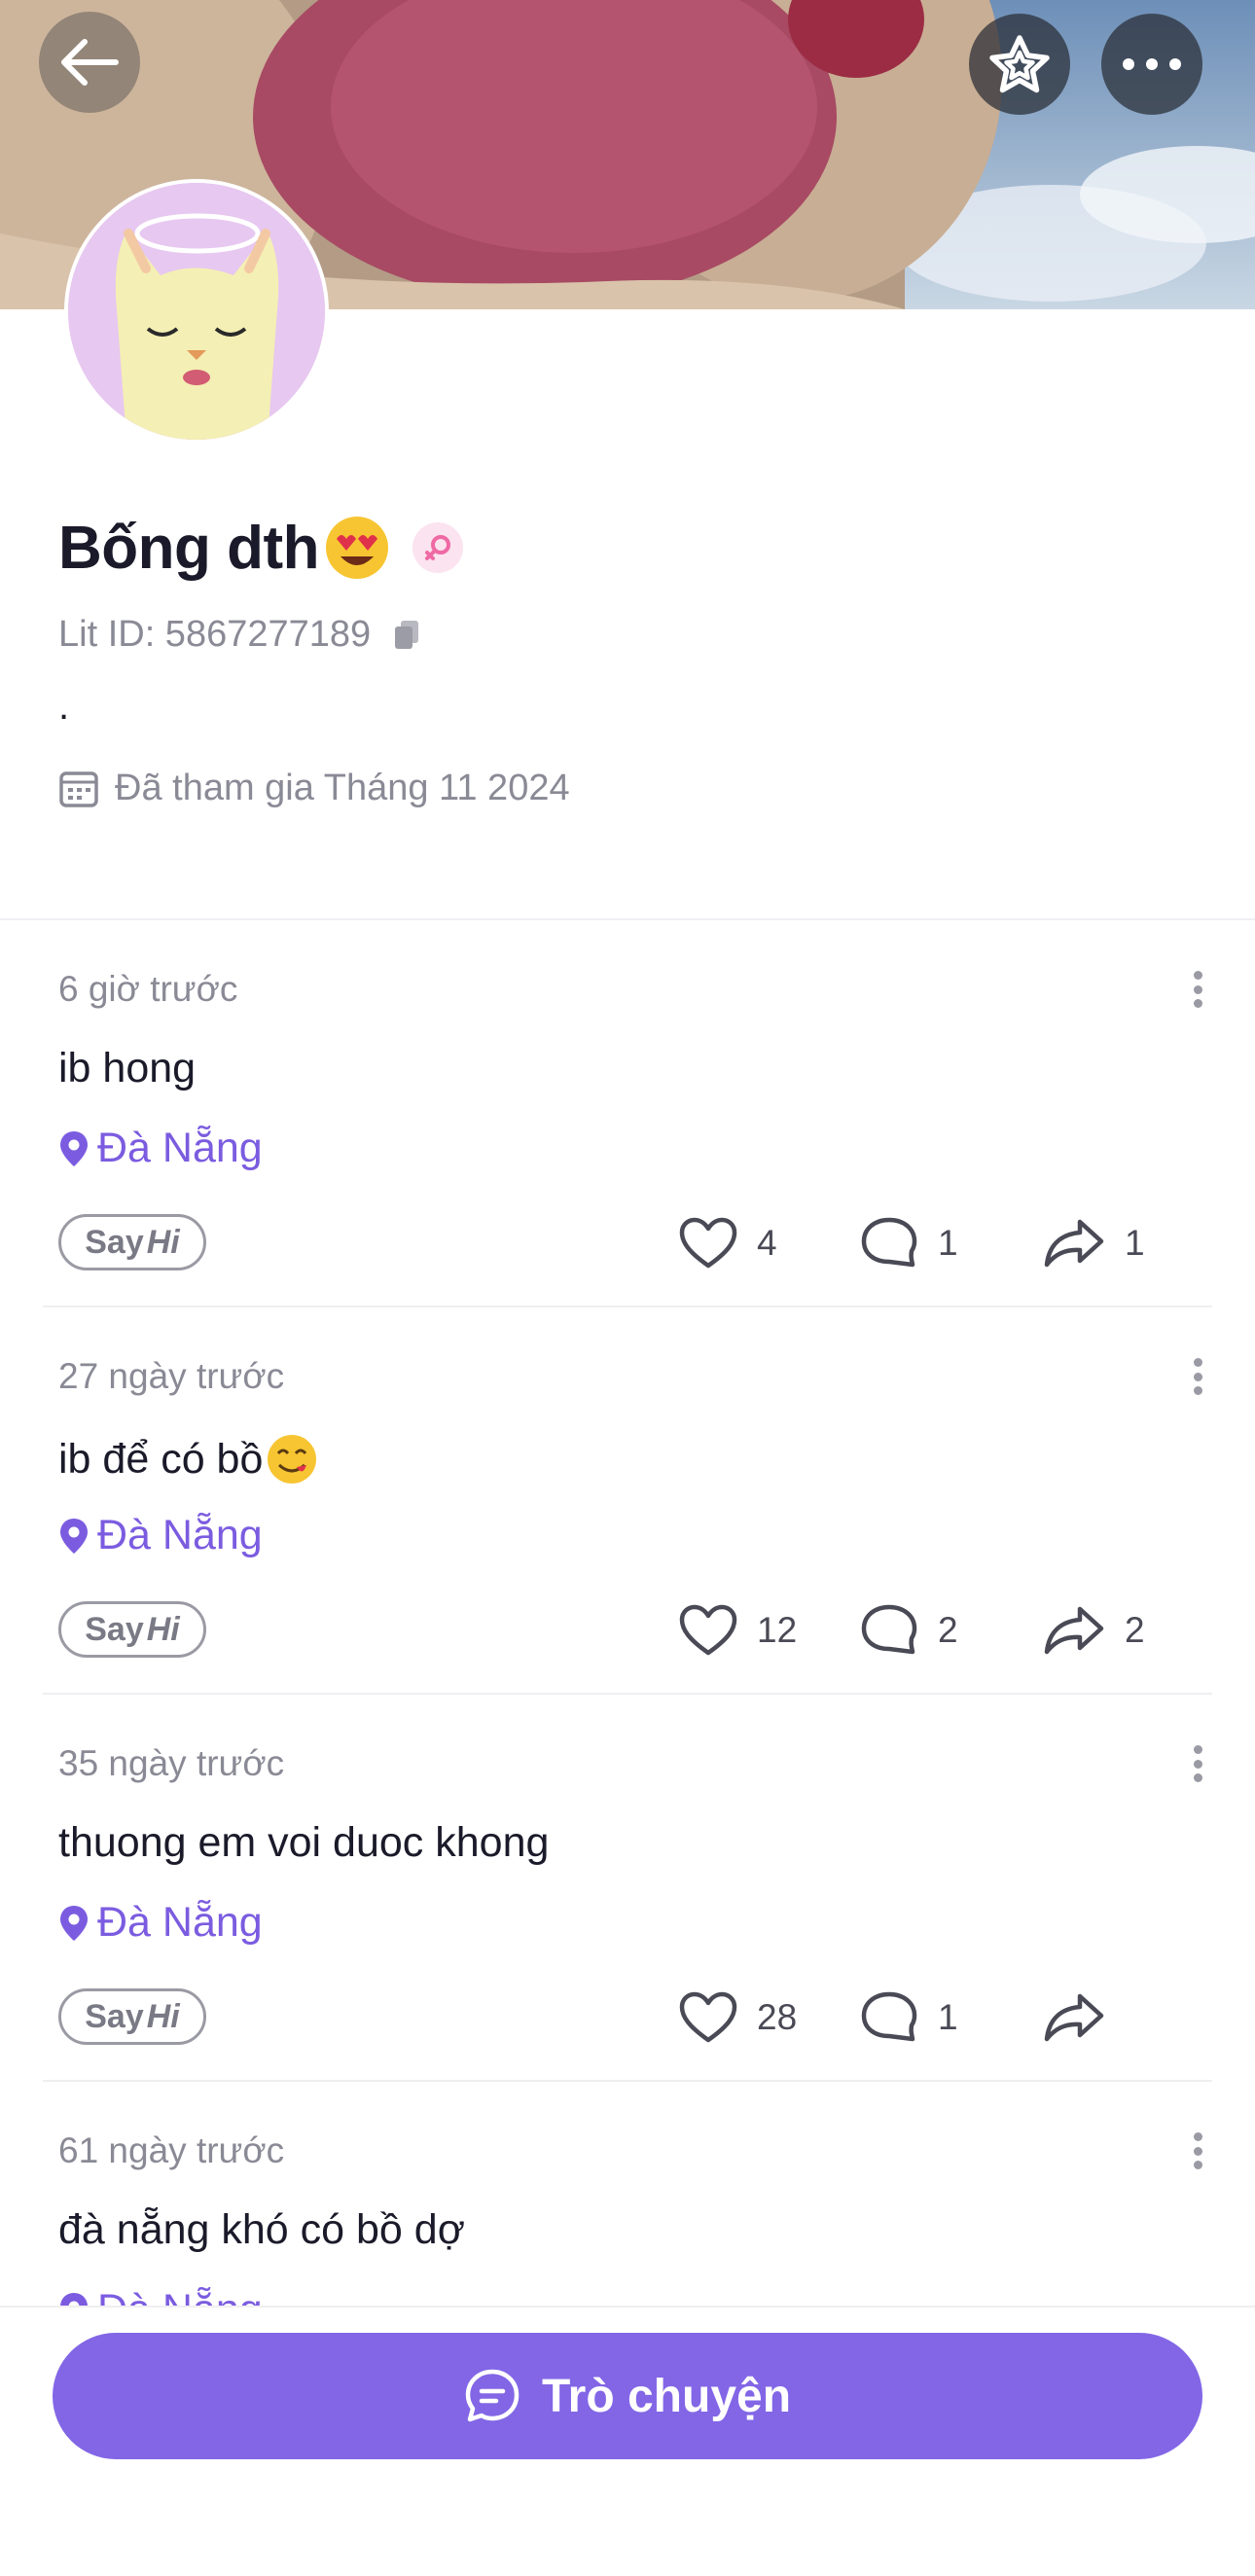  I want to click on more-options-button, so click(1151, 64).